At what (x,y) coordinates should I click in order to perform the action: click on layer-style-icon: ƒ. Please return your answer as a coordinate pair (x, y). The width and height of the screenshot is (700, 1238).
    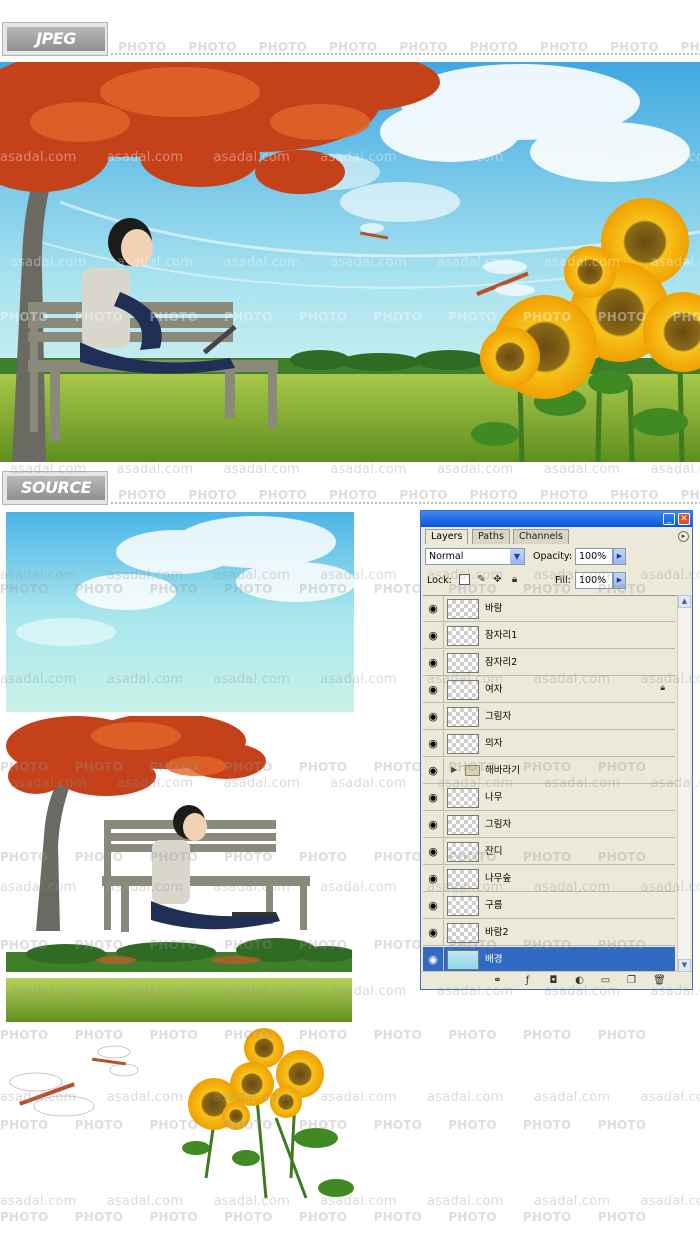
    Looking at the image, I should click on (527, 981).